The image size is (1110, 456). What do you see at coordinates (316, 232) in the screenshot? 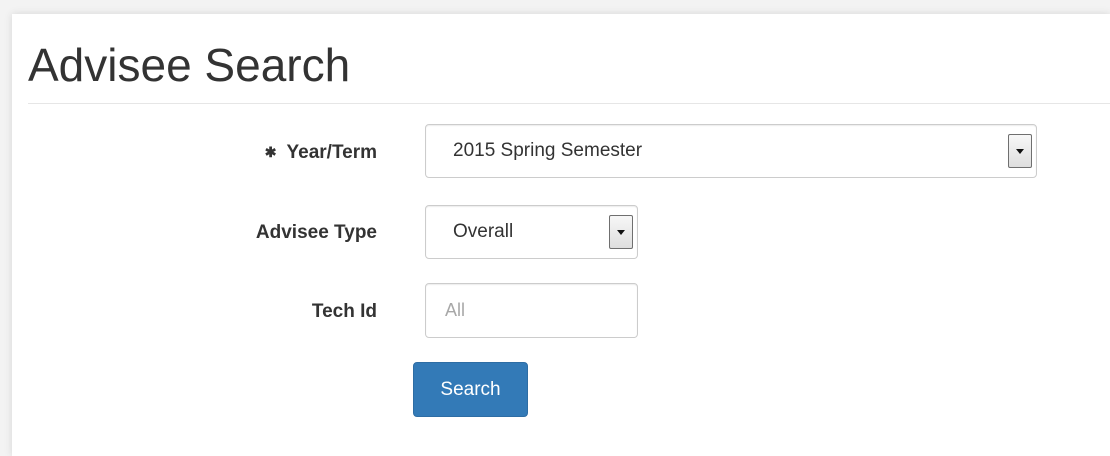
I see `advisee-type-label: Advisee Type` at bounding box center [316, 232].